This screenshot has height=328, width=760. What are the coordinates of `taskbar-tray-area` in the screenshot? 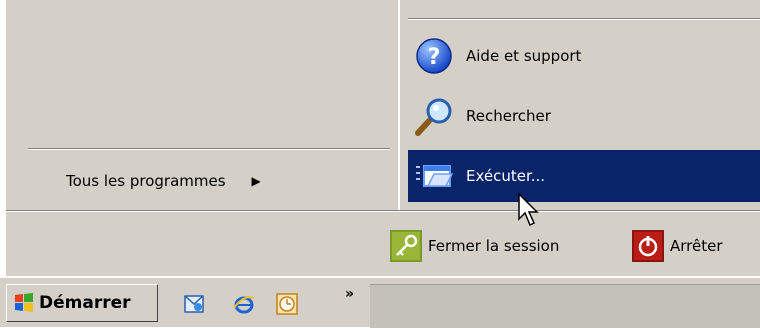 It's located at (565, 306).